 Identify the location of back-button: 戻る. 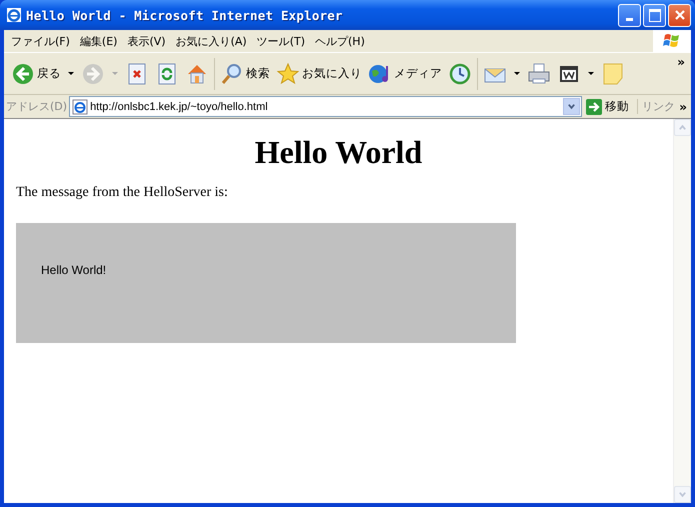
(36, 74).